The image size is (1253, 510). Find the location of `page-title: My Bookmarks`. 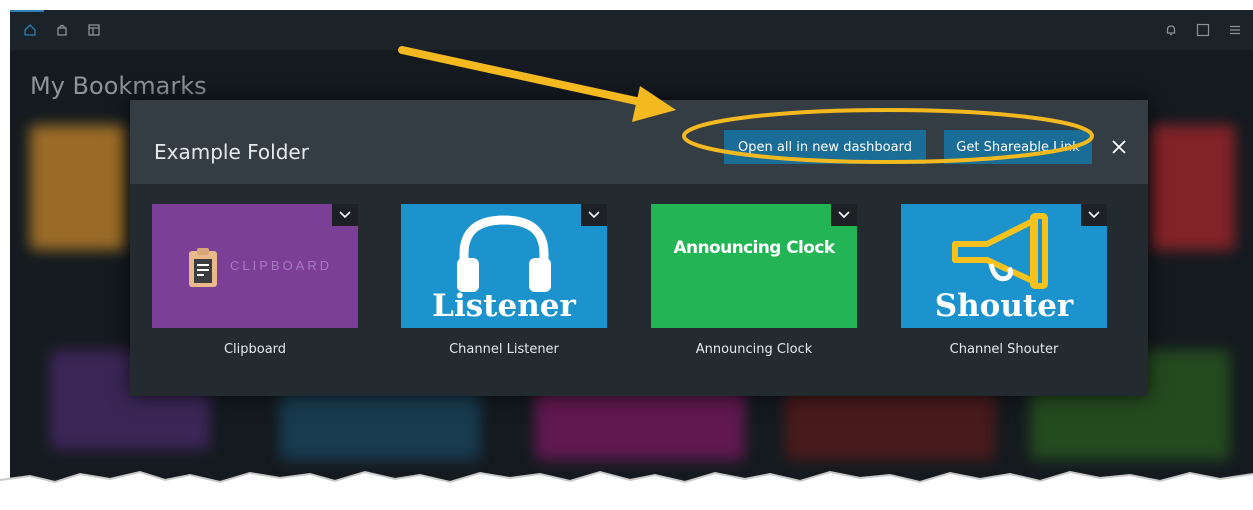

page-title: My Bookmarks is located at coordinates (118, 86).